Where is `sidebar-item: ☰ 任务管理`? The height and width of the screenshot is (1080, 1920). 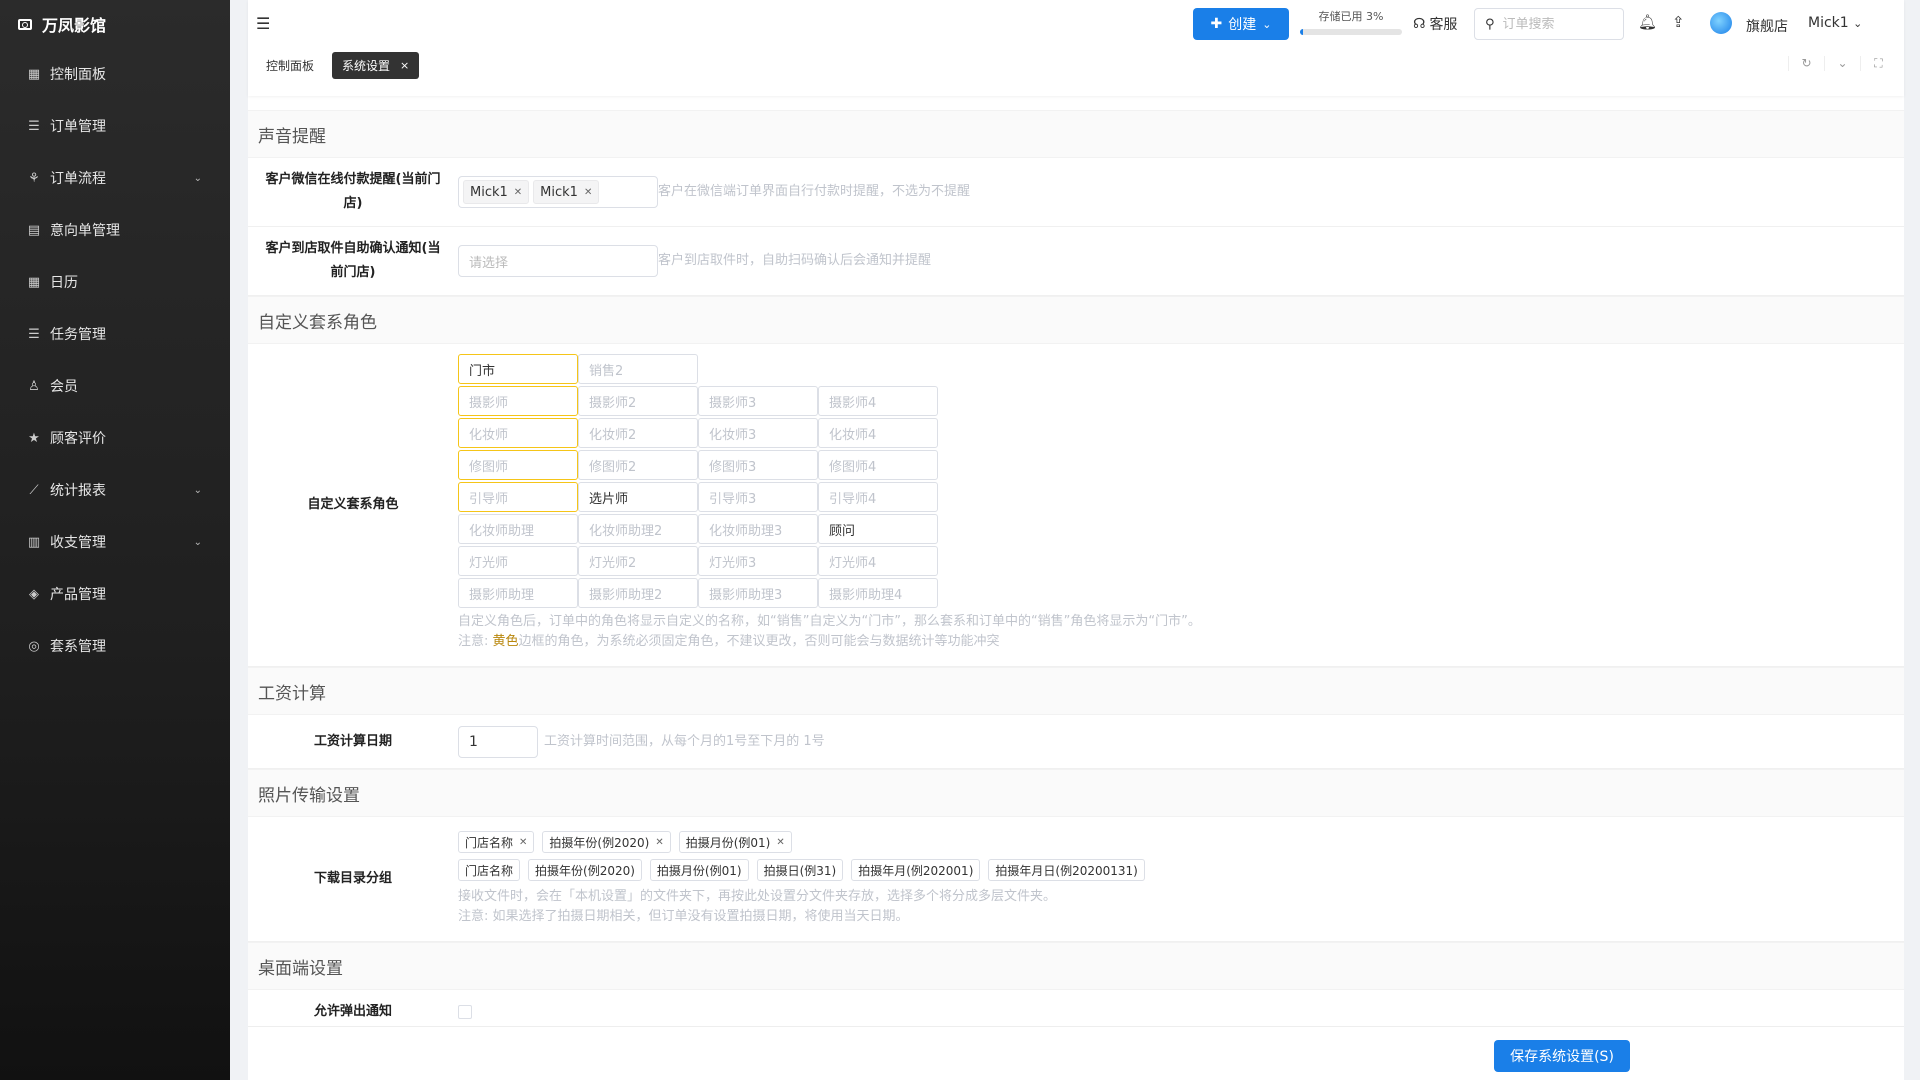
sidebar-item: ☰ 任务管理 is located at coordinates (115, 334).